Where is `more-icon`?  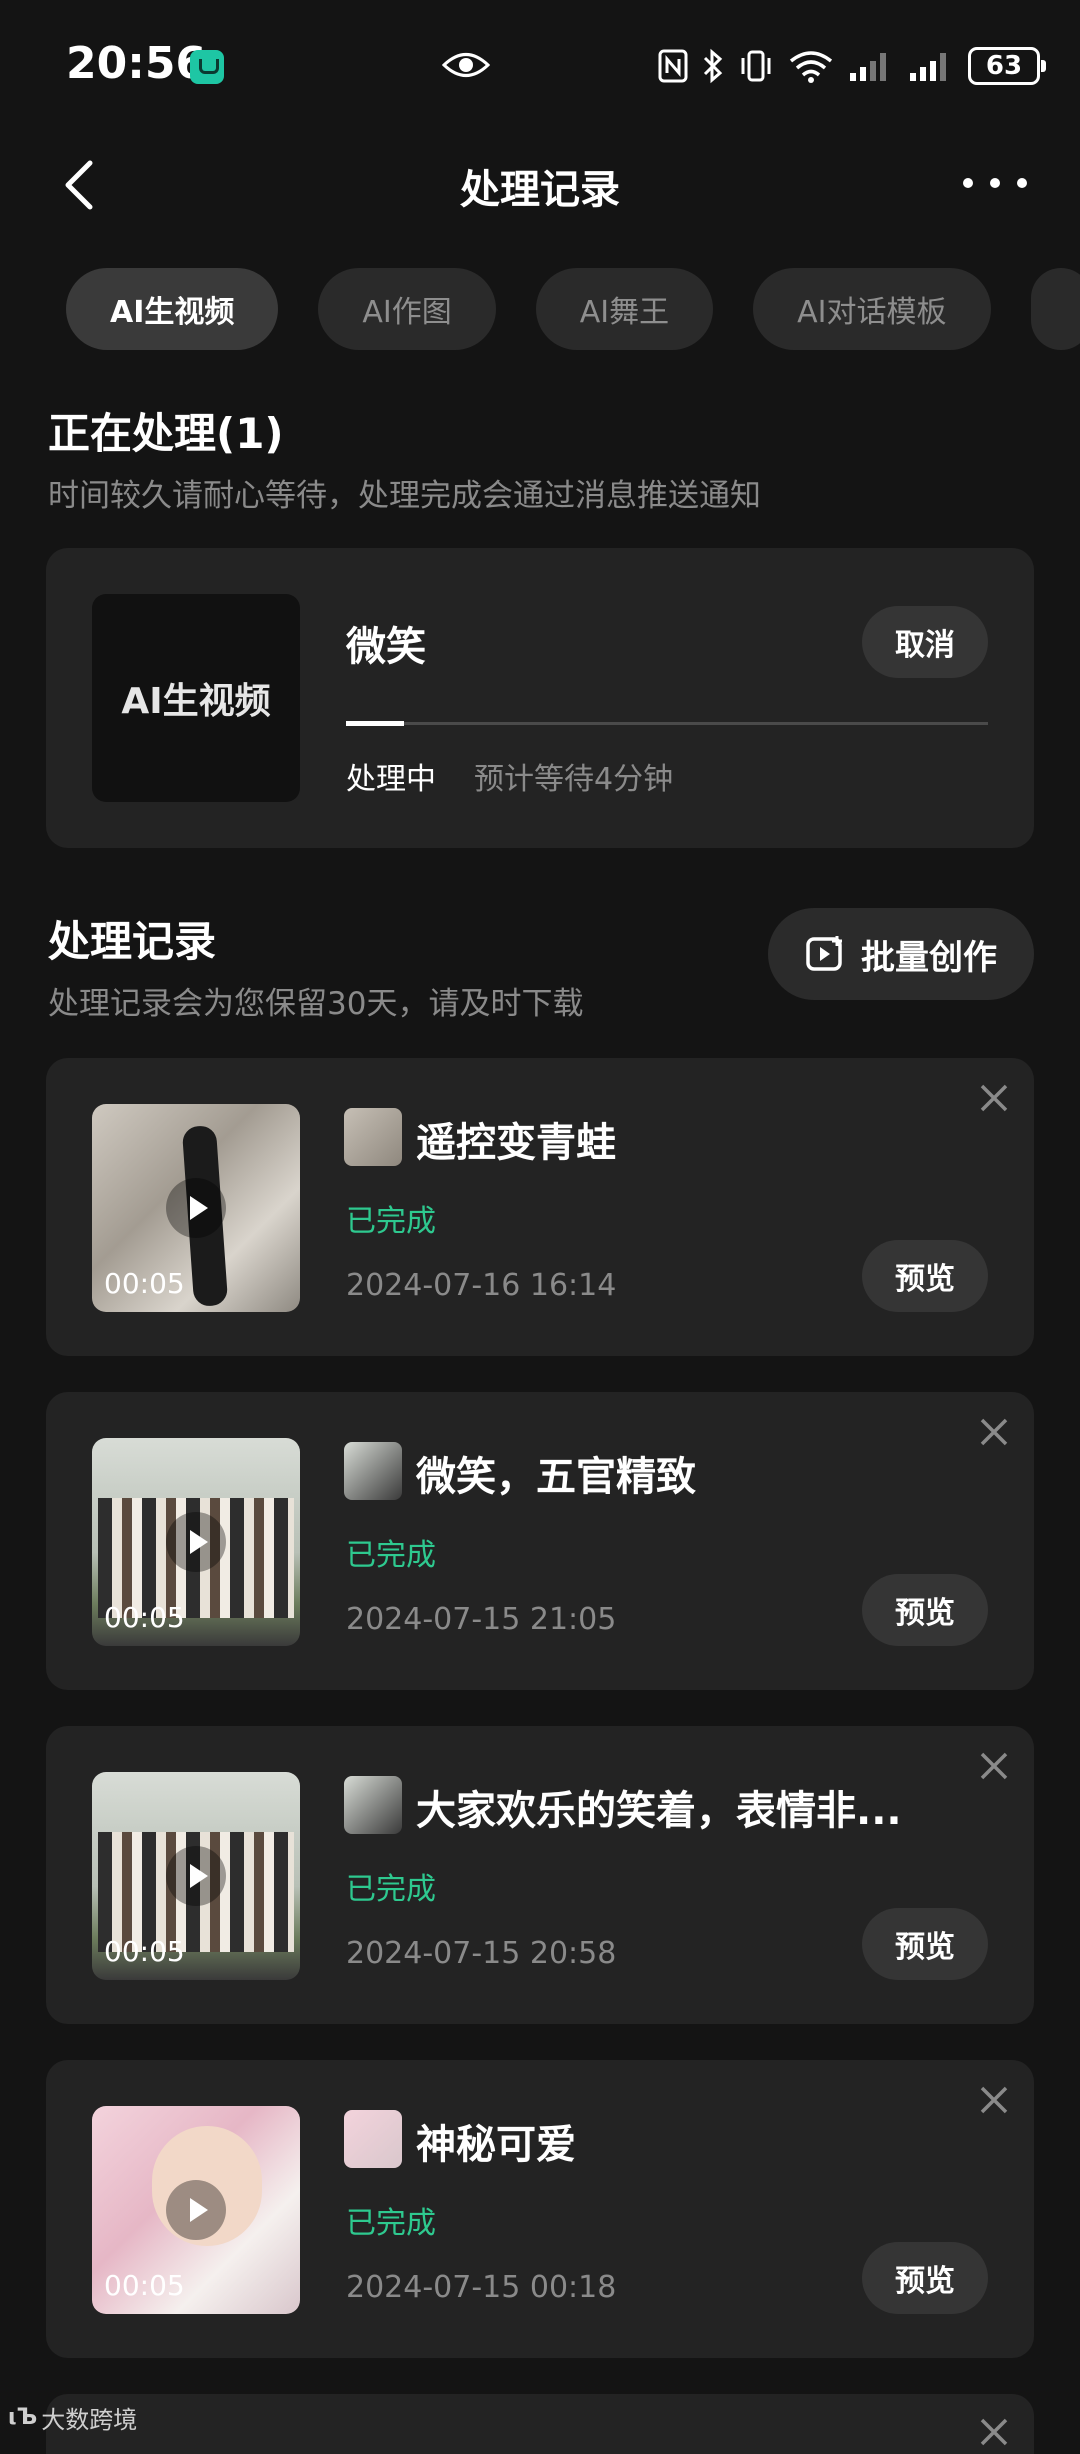
more-icon is located at coordinates (995, 183).